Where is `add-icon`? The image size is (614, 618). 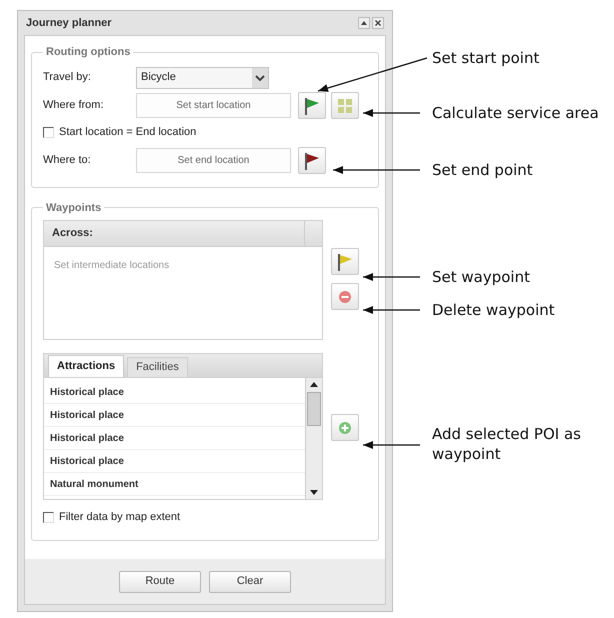 add-icon is located at coordinates (345, 427).